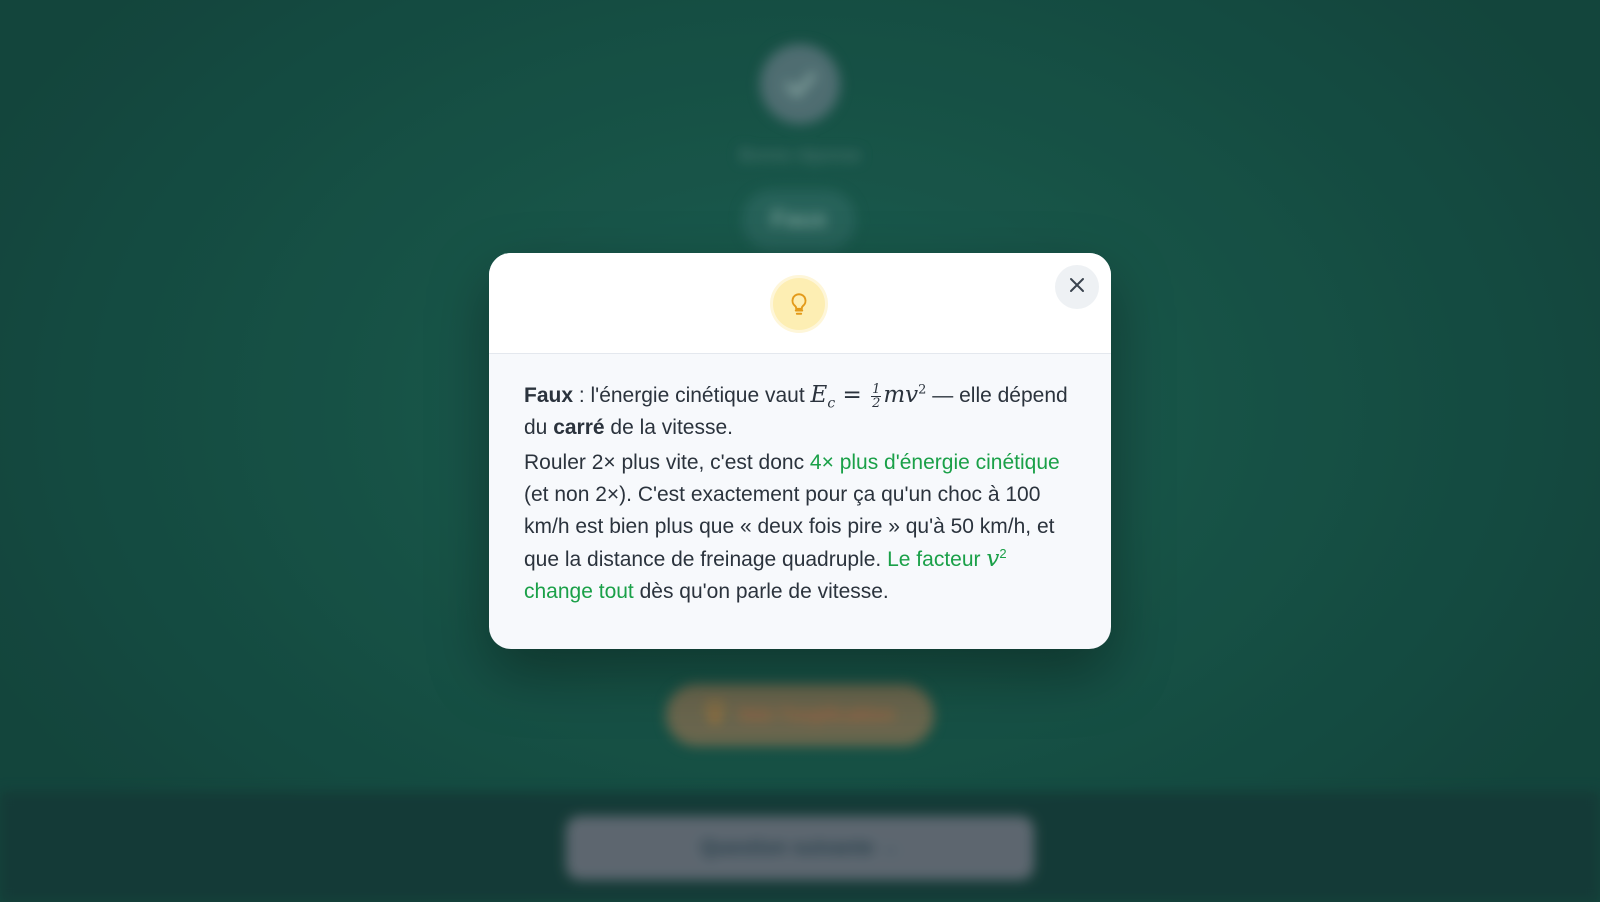 Image resolution: width=1600 pixels, height=902 pixels. Describe the element at coordinates (692, 395) in the screenshot. I see `text-span: : l'énergie cinétique vaut` at that location.